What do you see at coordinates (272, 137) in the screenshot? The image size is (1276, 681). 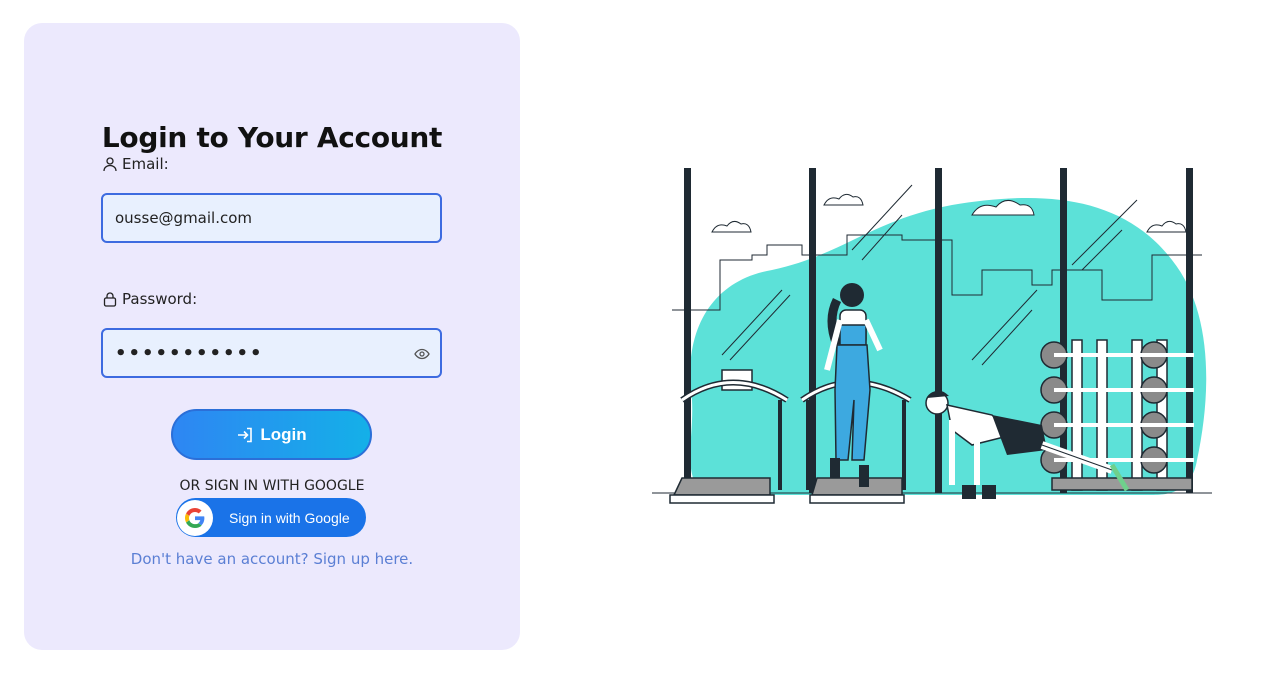 I see `page-title: Login to Your Account` at bounding box center [272, 137].